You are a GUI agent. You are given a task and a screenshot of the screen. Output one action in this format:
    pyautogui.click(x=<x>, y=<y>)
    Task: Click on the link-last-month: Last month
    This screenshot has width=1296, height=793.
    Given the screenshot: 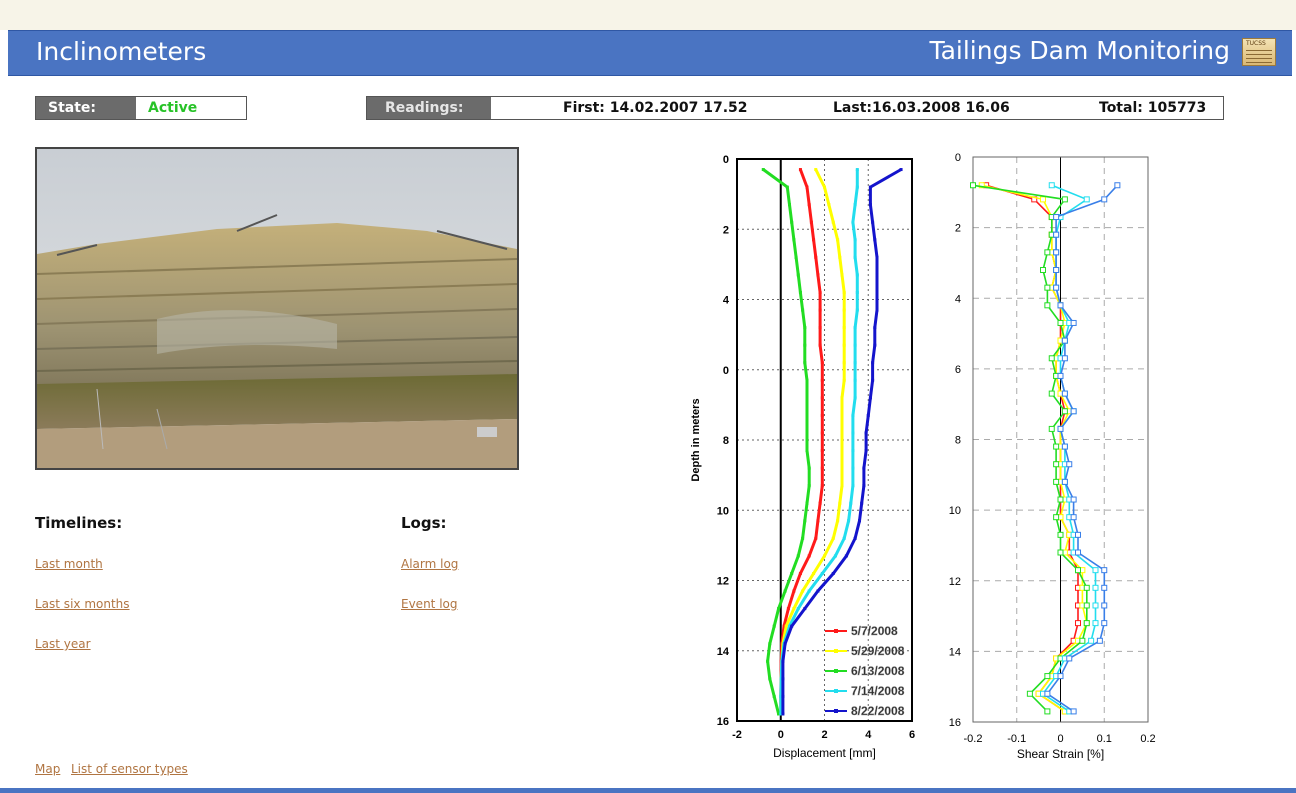 What is the action you would take?
    pyautogui.click(x=69, y=564)
    